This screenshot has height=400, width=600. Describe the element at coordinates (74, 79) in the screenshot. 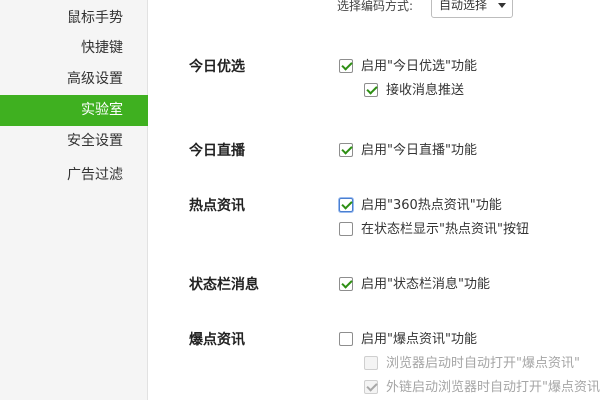

I see `sidebar-item-advanced: 高级设置` at that location.